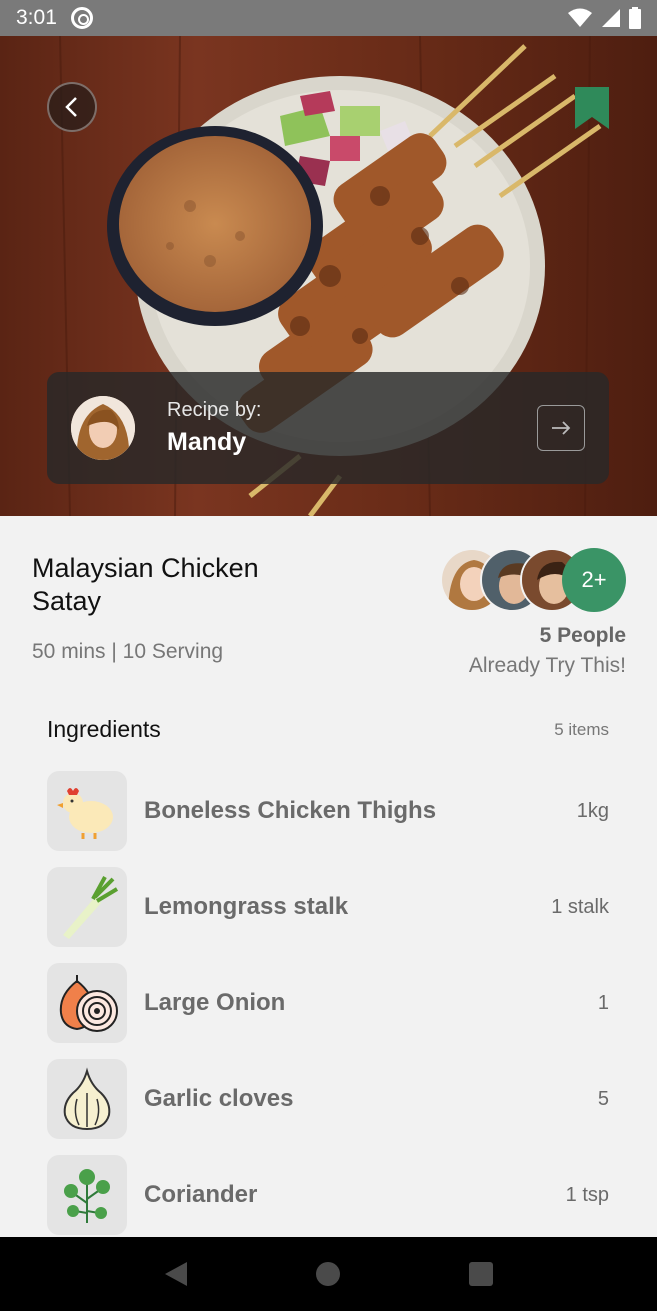 This screenshot has width=657, height=1311. Describe the element at coordinates (328, 729) in the screenshot. I see `ingredients-header: Ingredients 5 items` at that location.